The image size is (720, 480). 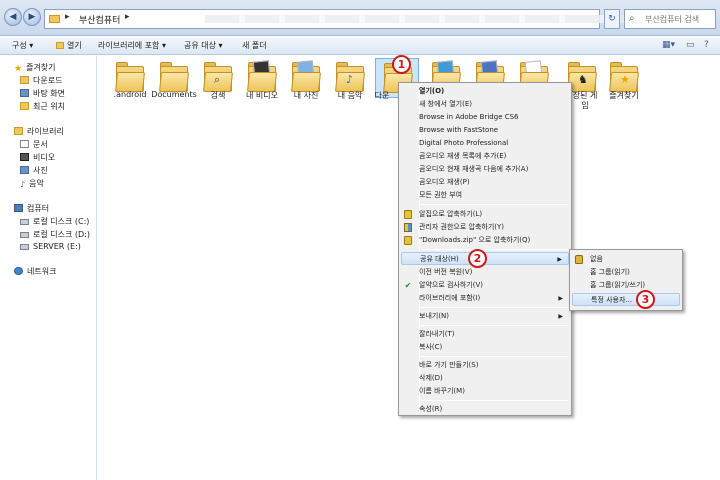 I want to click on menu-item-browse-faststone: Browse with FastStone, so click(x=485, y=130).